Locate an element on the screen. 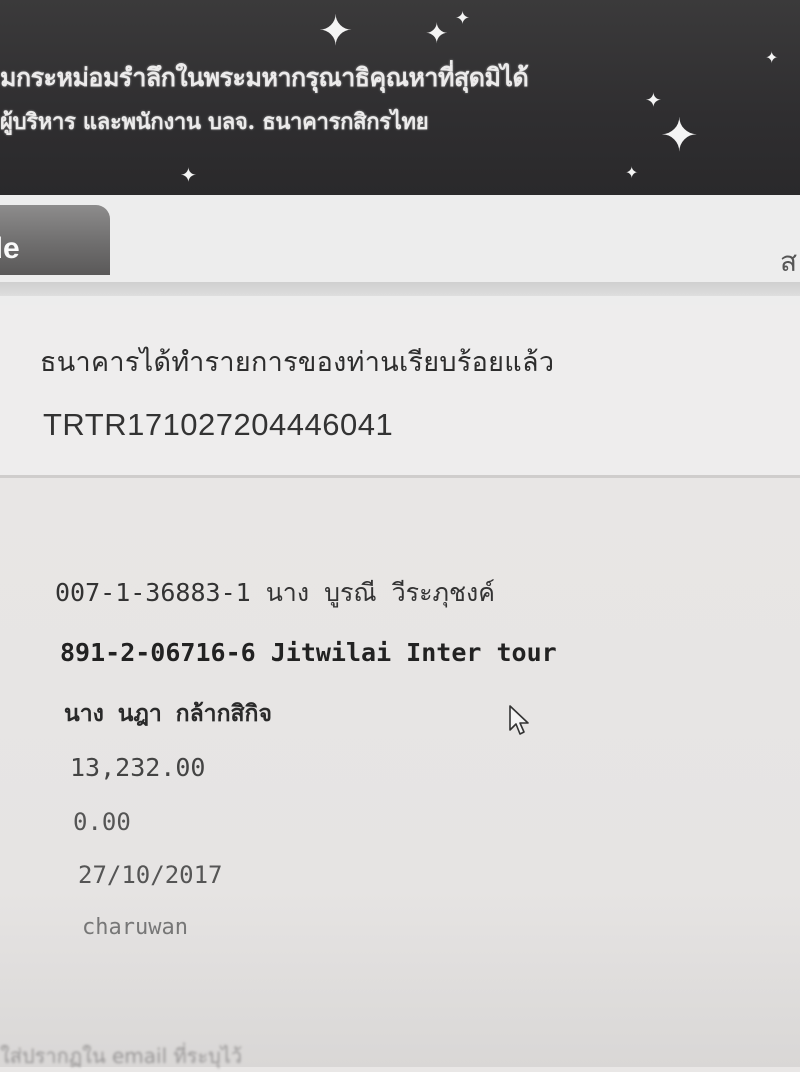 This screenshot has height=1072, width=800. footer-note: ใส่ปรากฏใน email ที่ระบุไว้ is located at coordinates (121, 1056).